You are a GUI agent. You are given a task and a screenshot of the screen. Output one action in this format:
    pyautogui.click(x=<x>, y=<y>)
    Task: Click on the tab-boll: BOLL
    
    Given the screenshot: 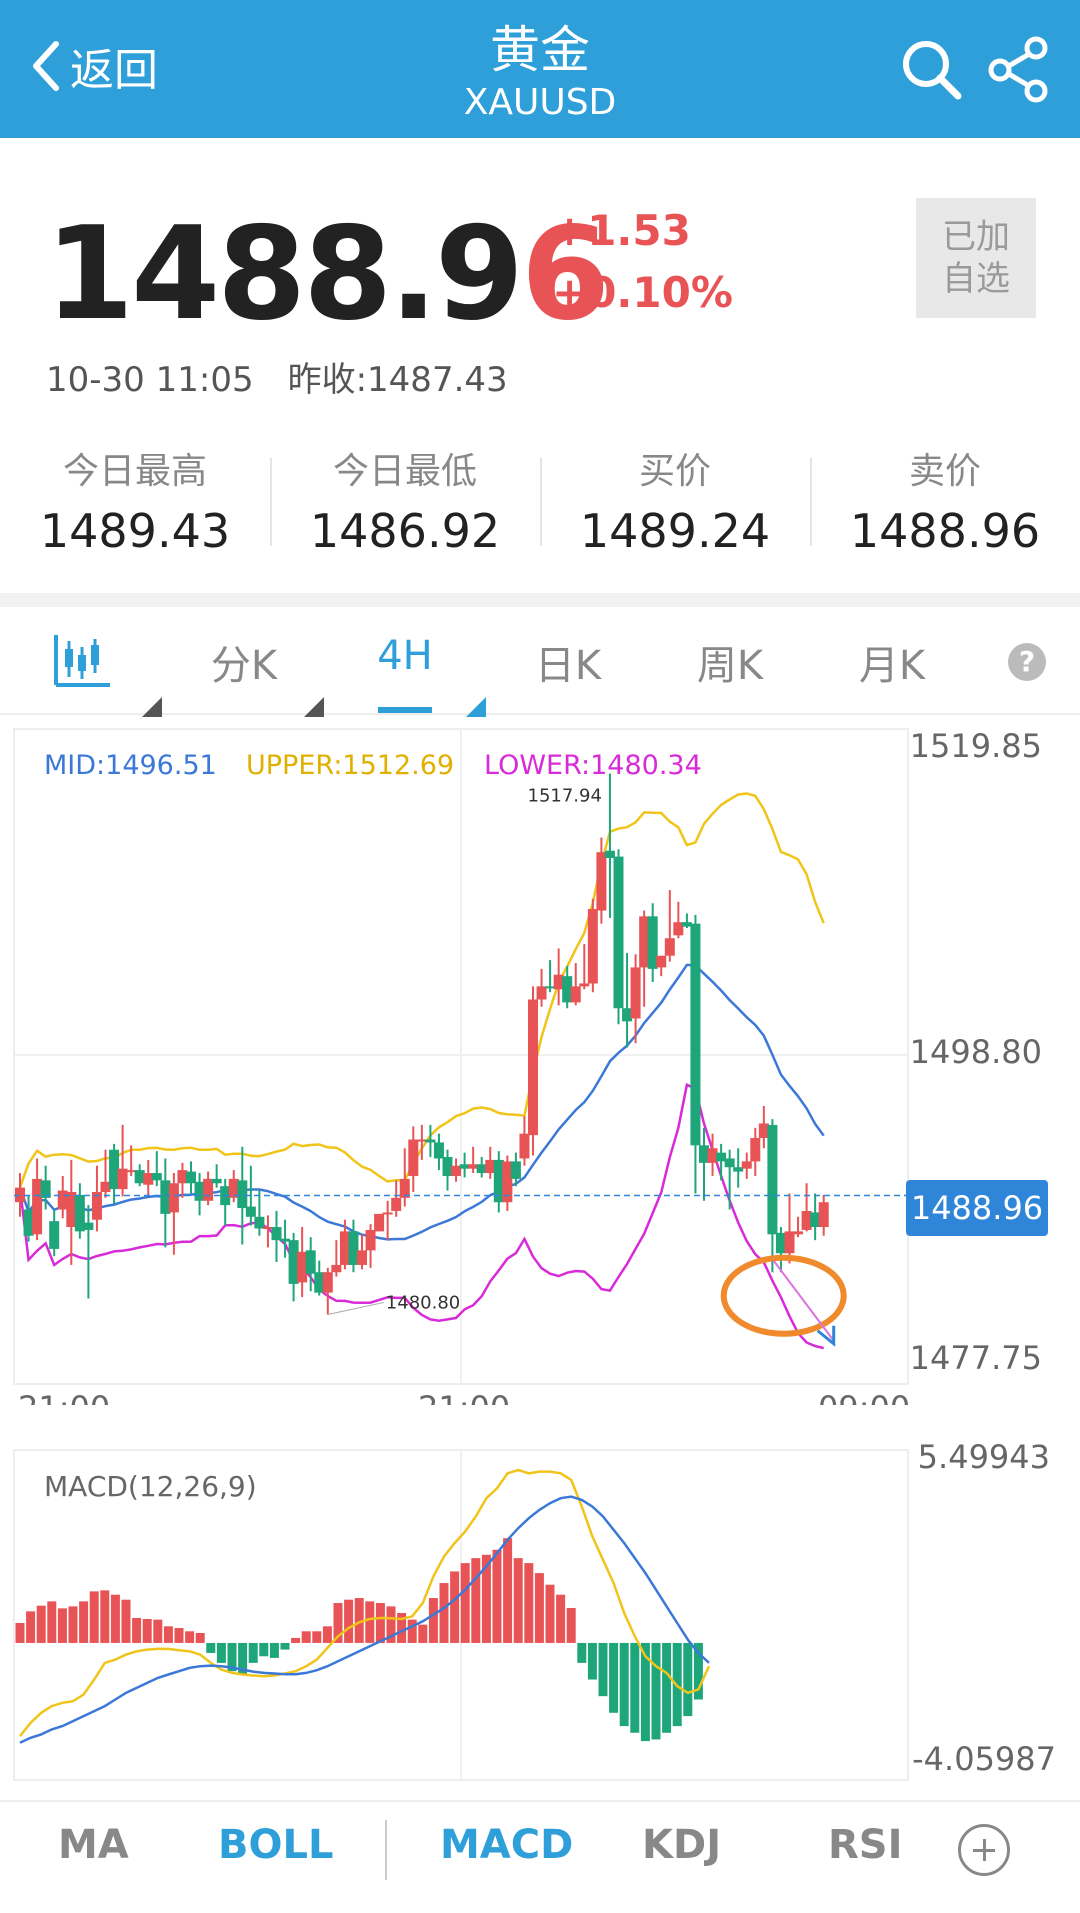 What is the action you would take?
    pyautogui.click(x=275, y=1845)
    